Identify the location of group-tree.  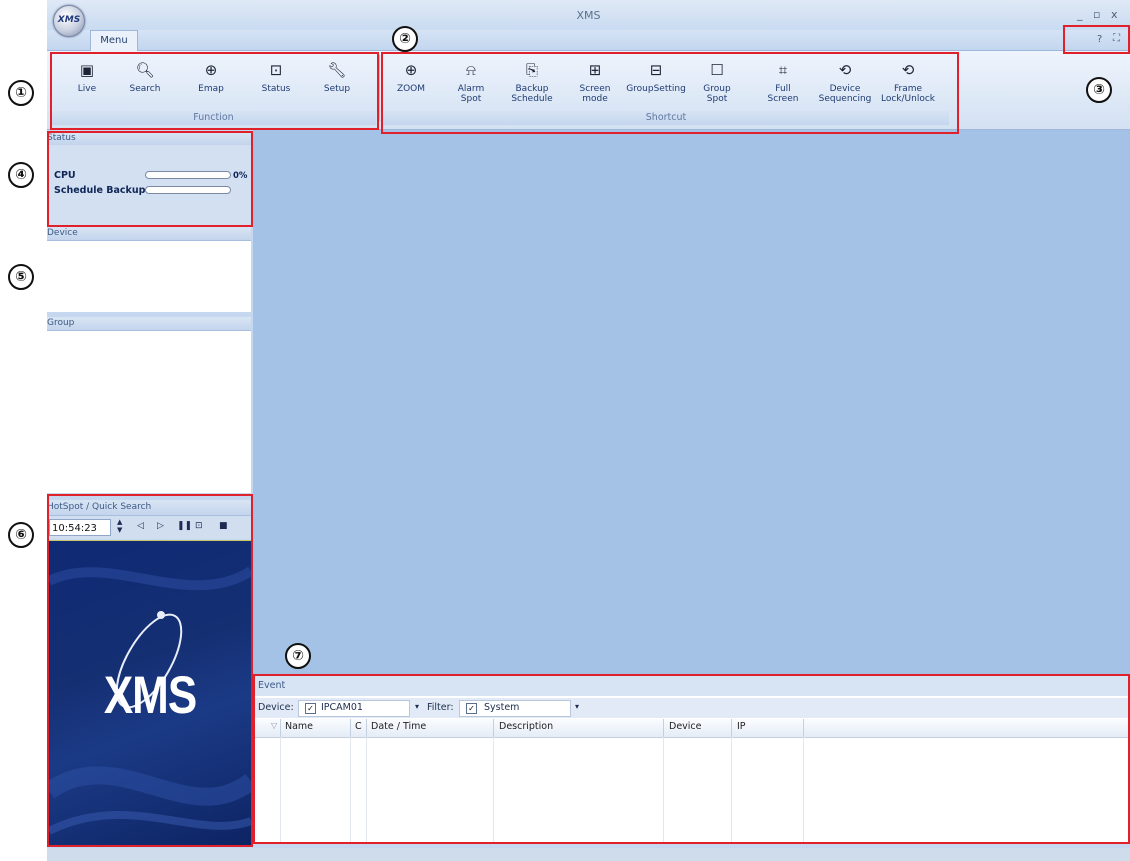
(149, 412).